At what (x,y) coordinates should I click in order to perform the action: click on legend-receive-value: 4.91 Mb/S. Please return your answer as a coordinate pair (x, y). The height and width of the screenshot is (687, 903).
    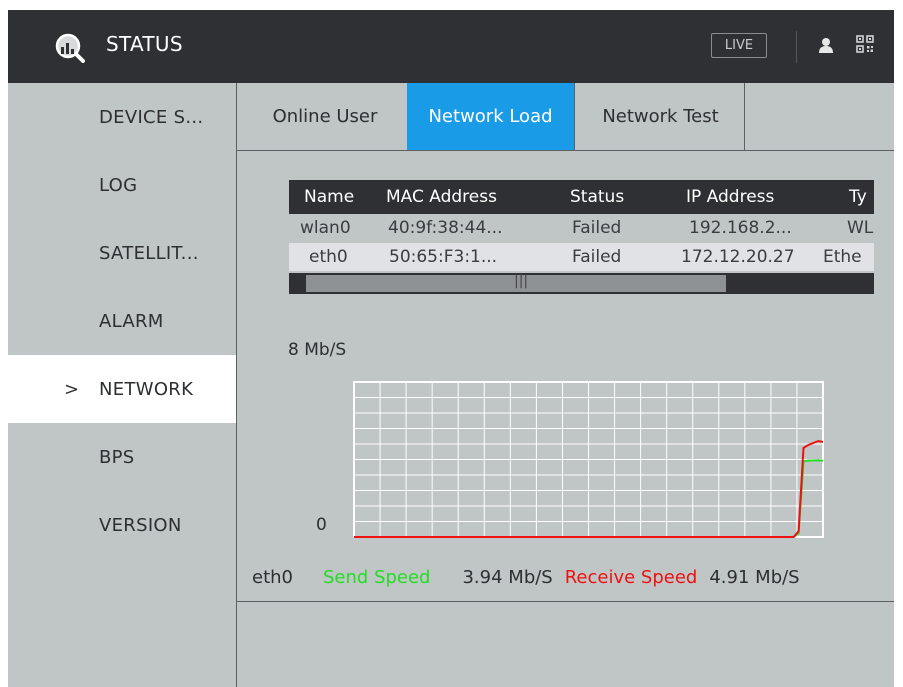
    Looking at the image, I should click on (754, 577).